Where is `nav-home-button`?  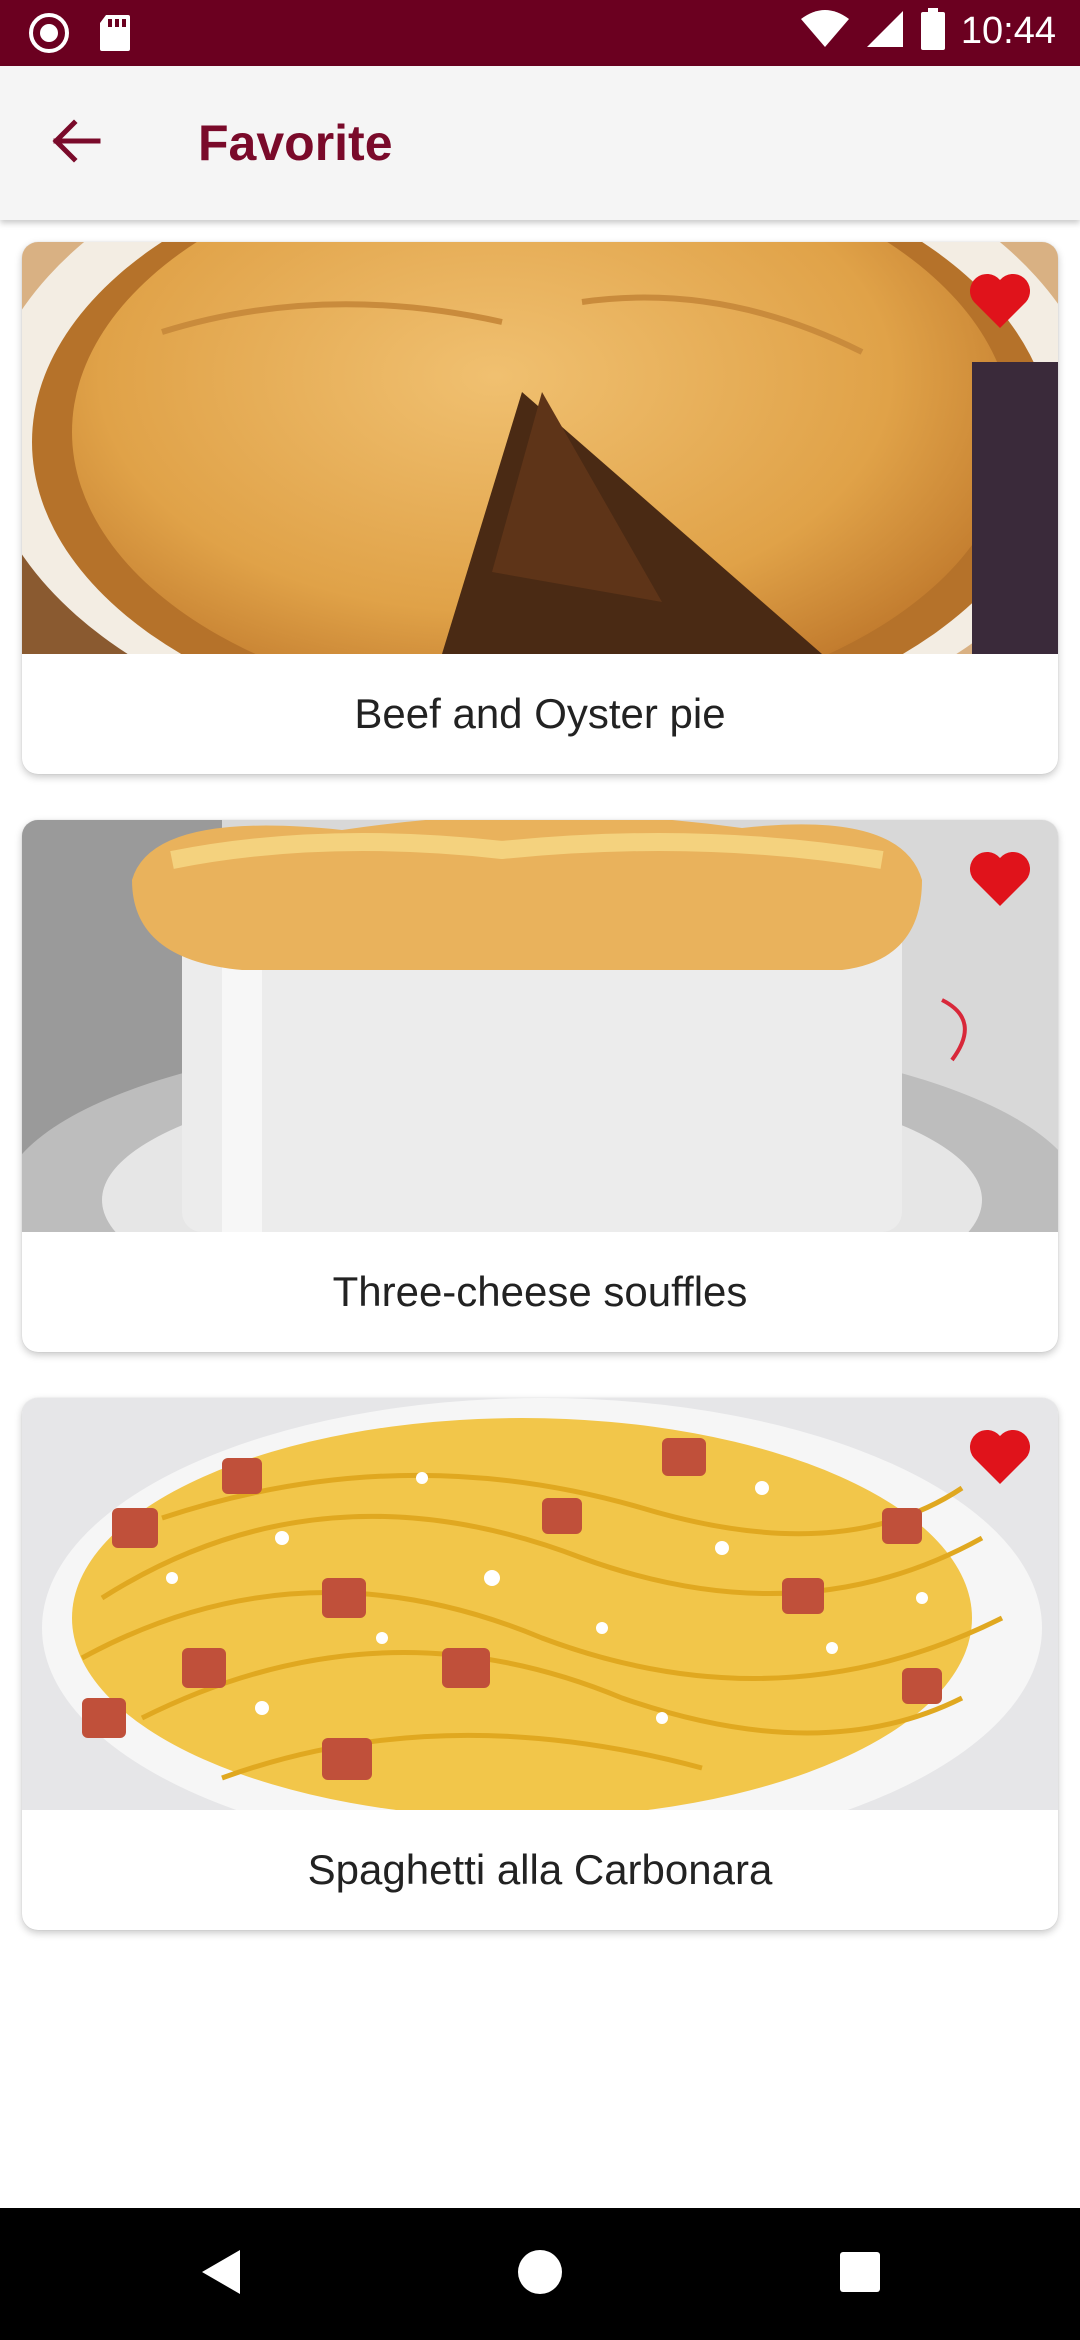 nav-home-button is located at coordinates (540, 2274).